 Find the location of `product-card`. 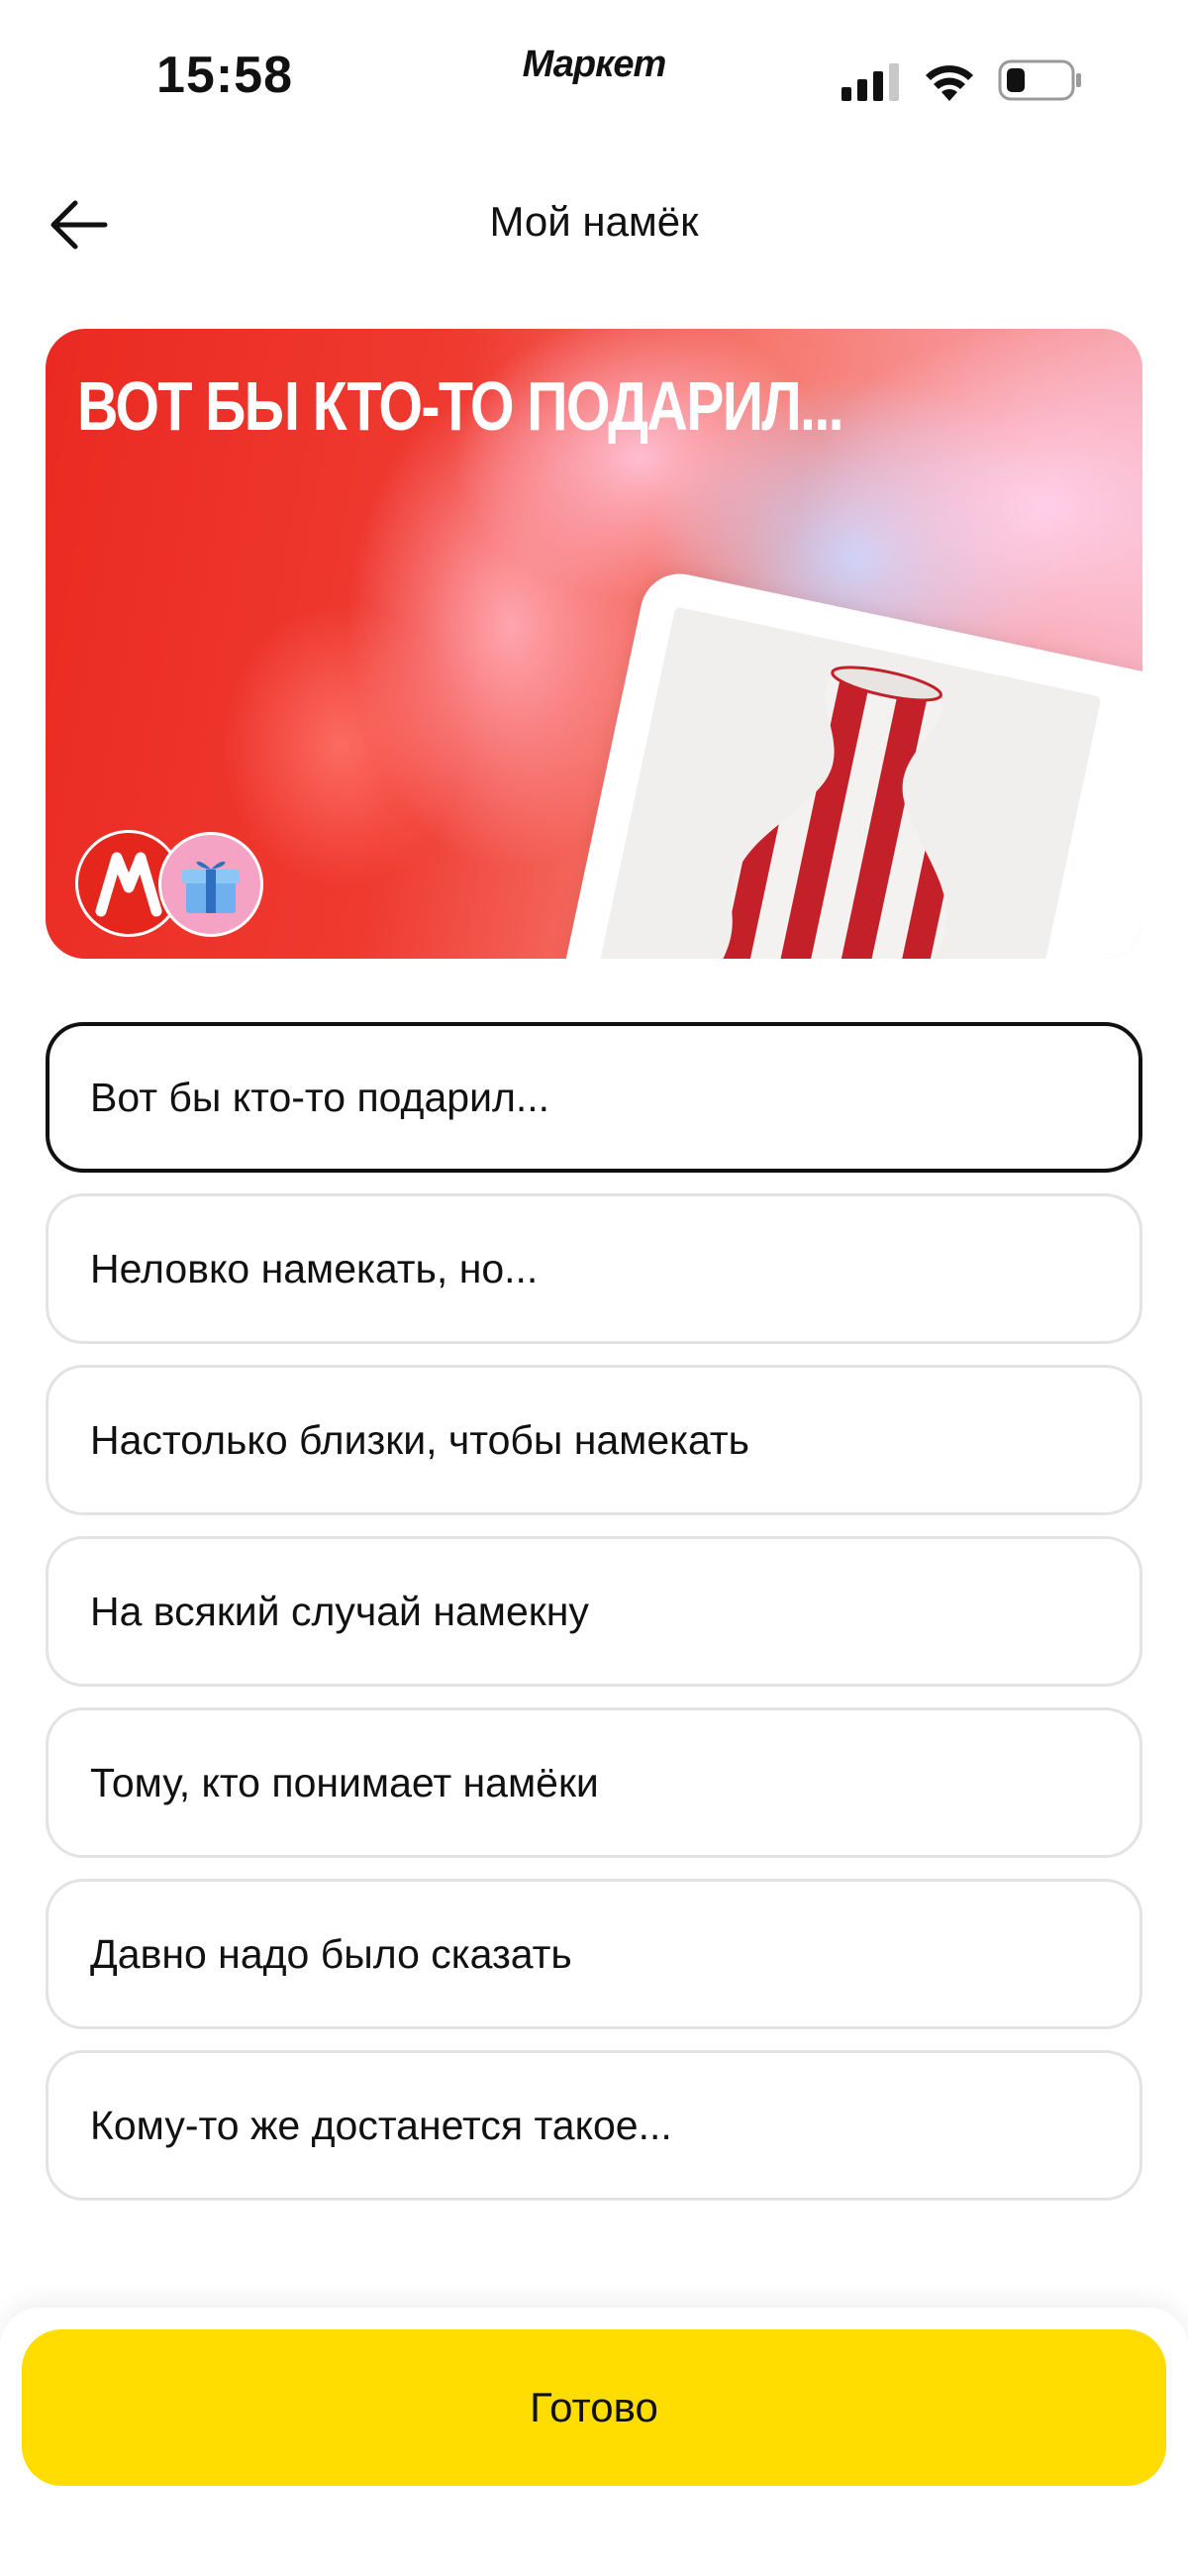

product-card is located at coordinates (830, 763).